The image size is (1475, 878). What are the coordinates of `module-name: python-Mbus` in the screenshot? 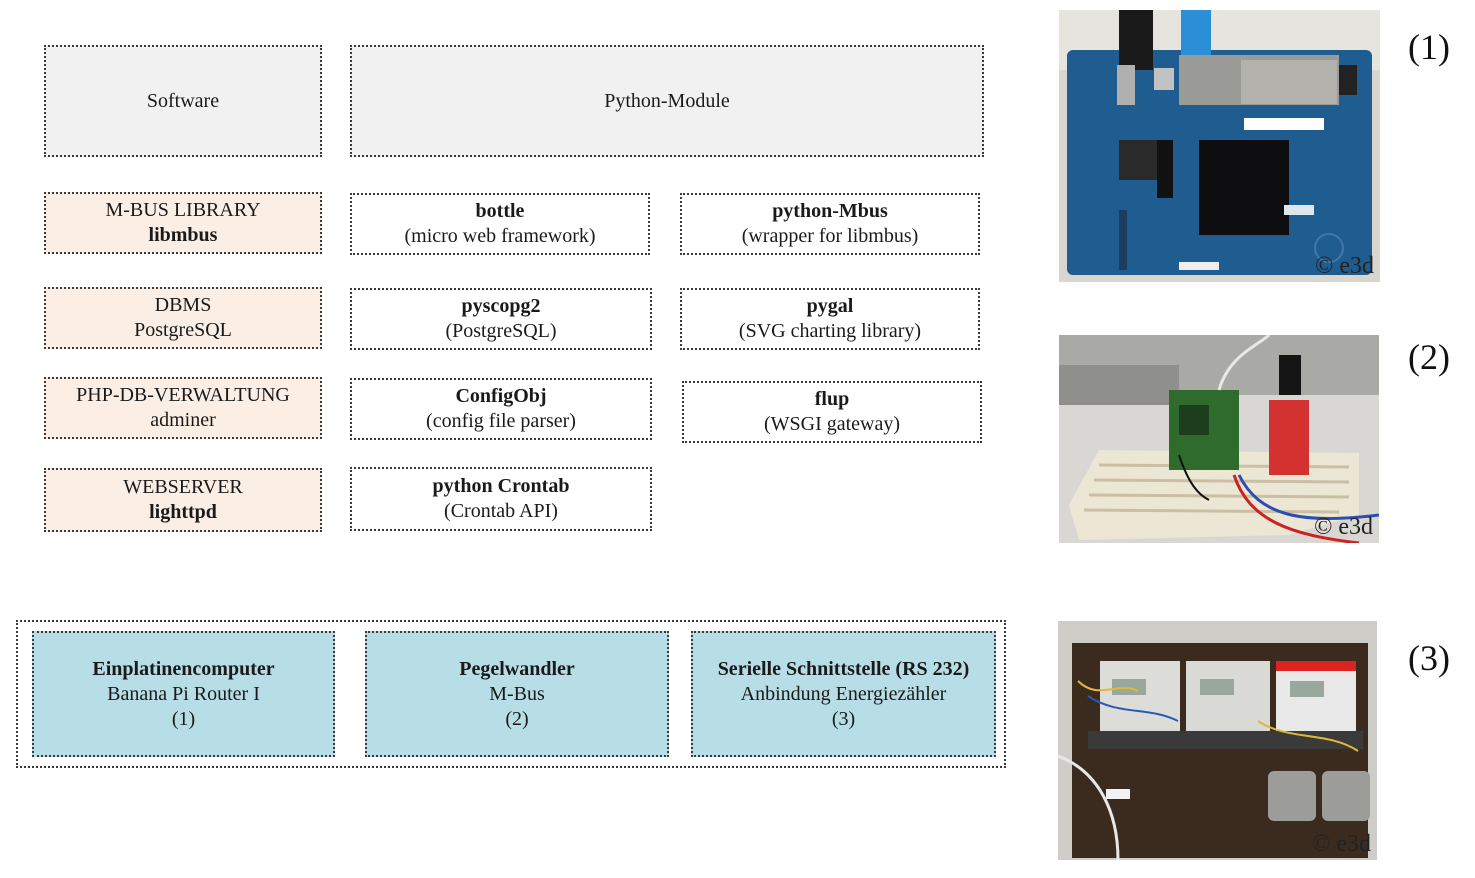 It's located at (830, 211).